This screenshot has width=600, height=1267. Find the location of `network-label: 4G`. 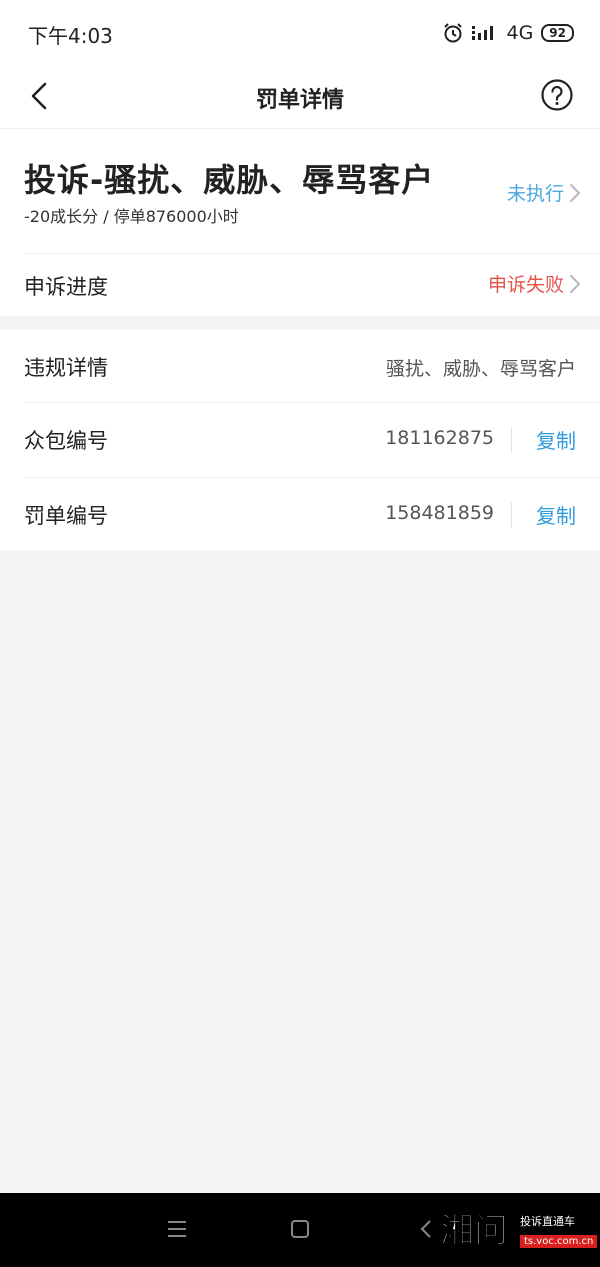

network-label: 4G is located at coordinates (520, 33).